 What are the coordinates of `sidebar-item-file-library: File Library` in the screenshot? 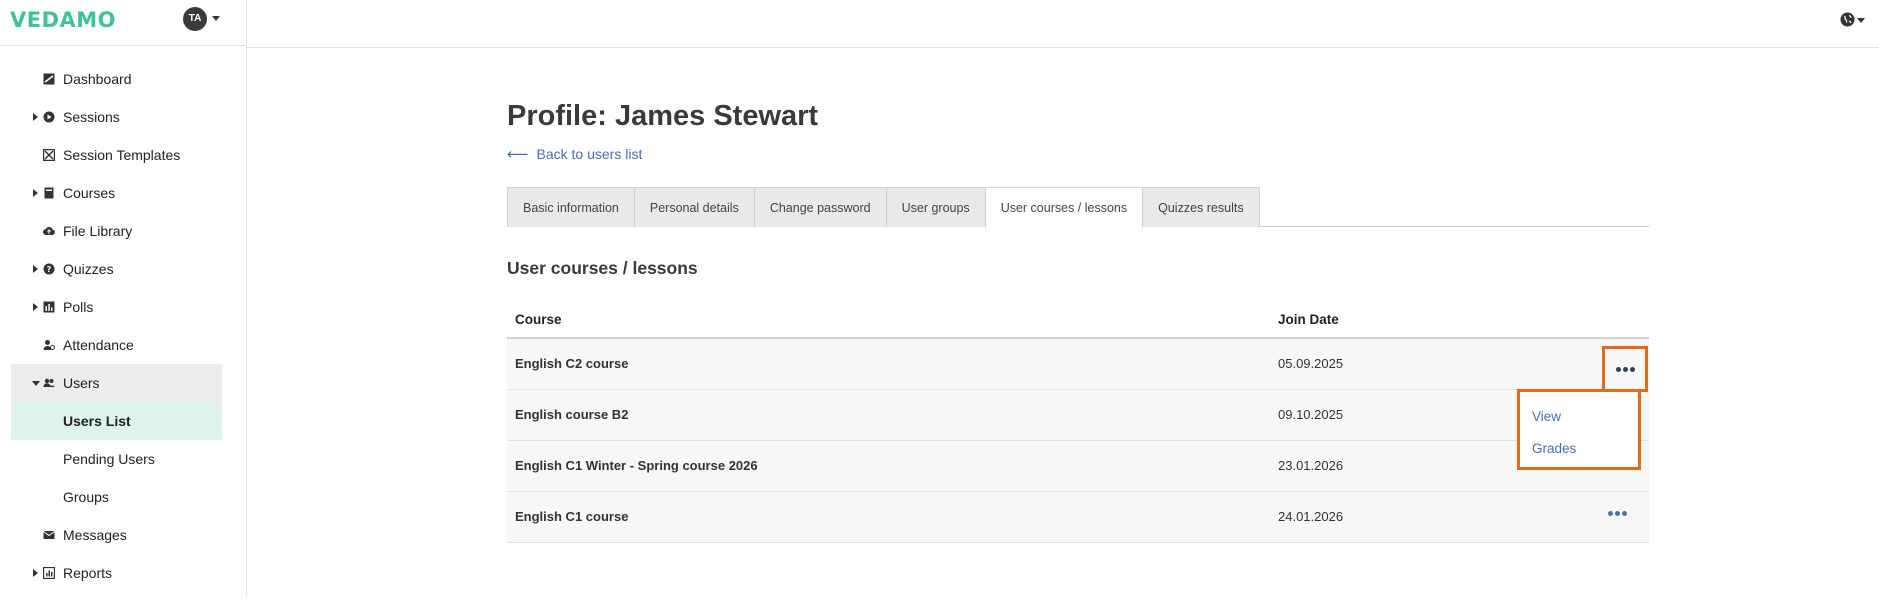 It's located at (116, 231).